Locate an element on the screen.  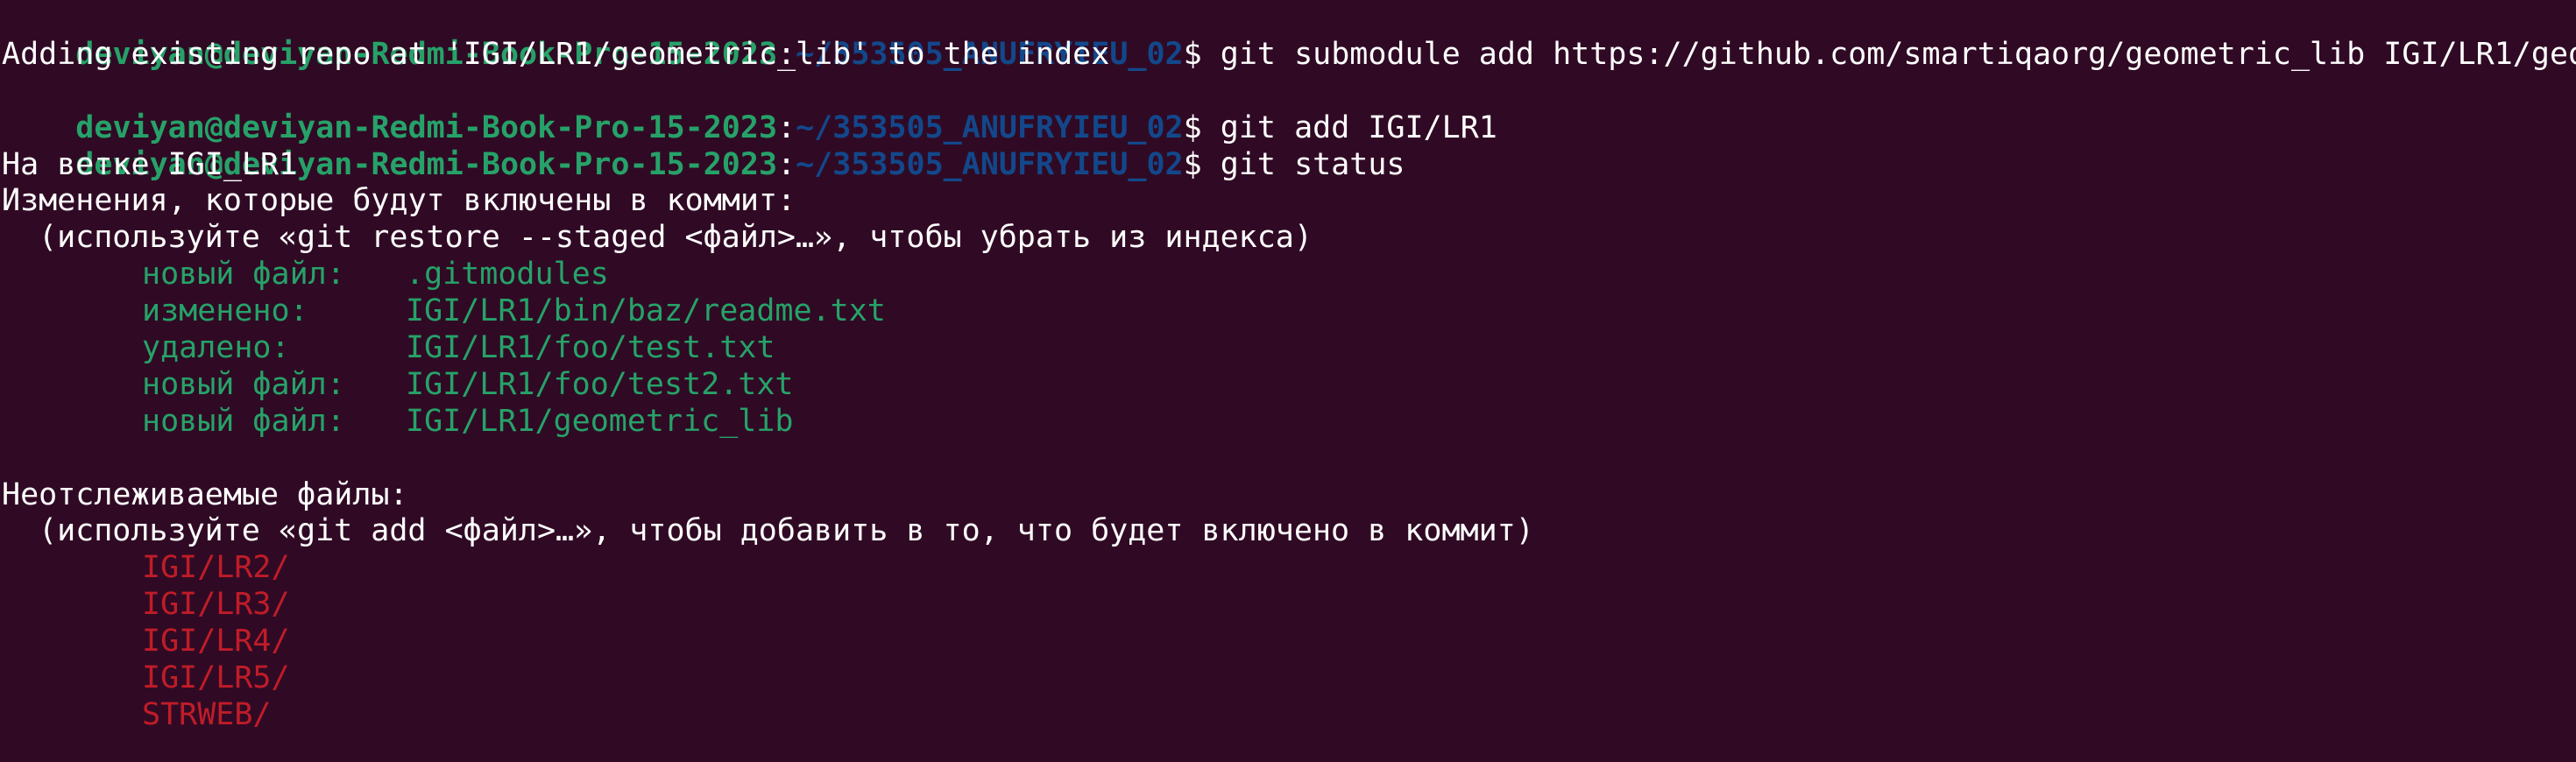
staged-file: IGI/LR1/foo/test2.txt is located at coordinates (600, 384).